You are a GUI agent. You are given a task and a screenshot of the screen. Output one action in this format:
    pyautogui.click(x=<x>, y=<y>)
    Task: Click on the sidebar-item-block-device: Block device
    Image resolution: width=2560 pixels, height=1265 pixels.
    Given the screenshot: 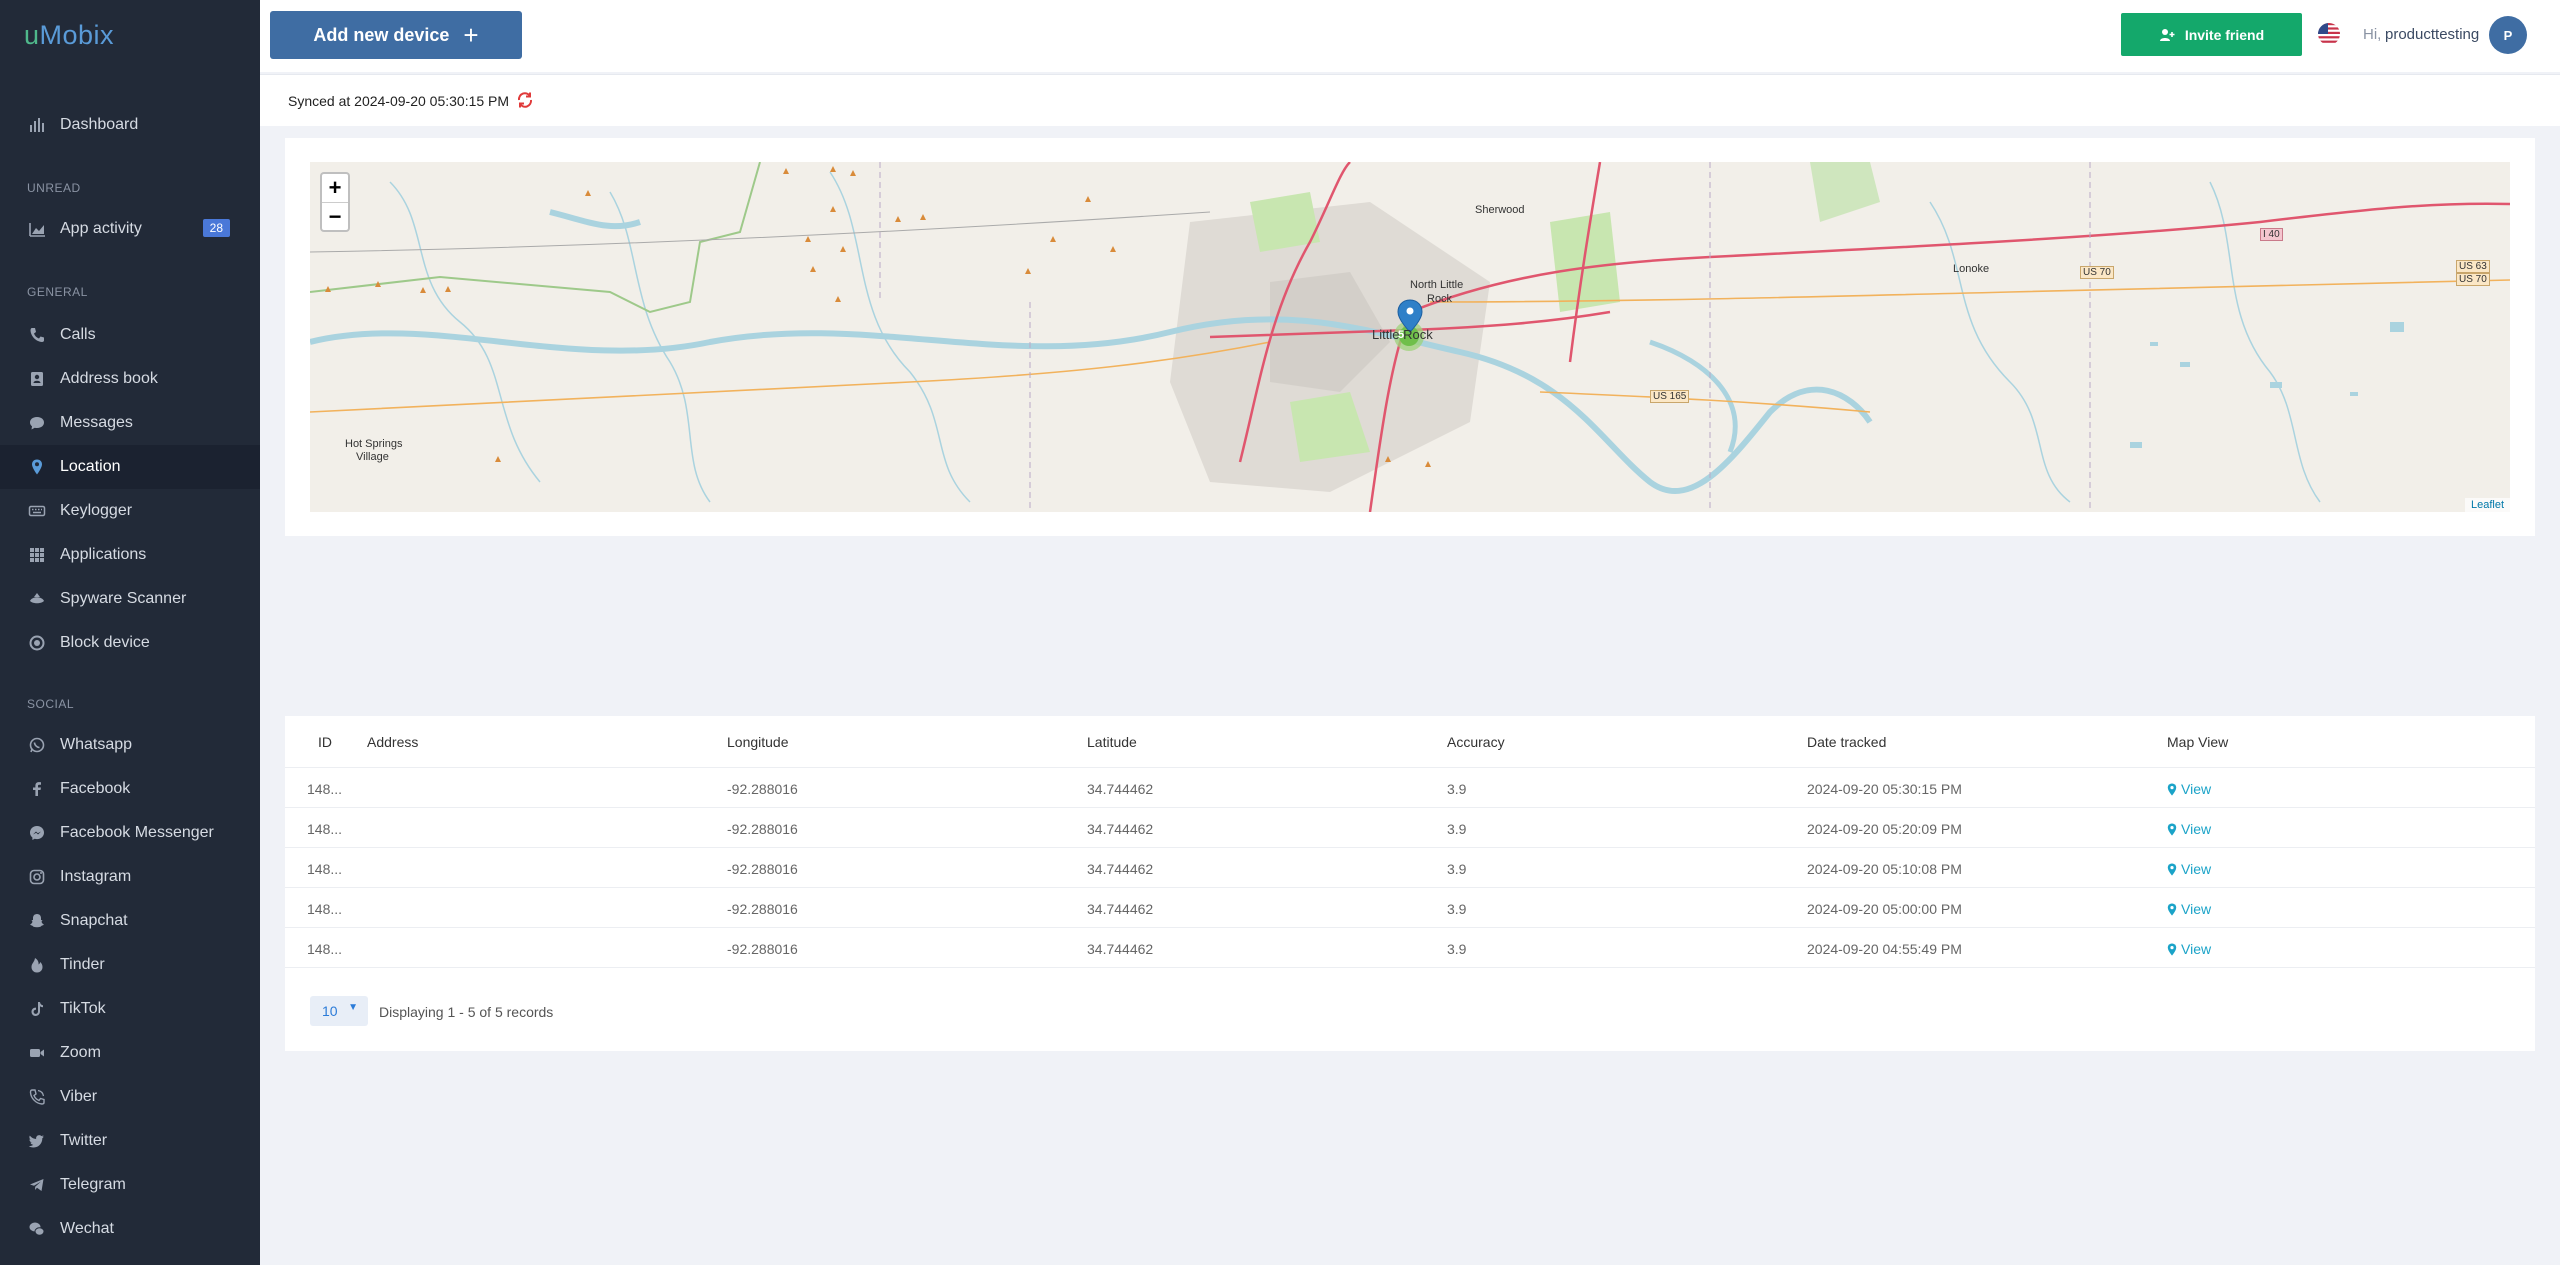 What is the action you would take?
    pyautogui.click(x=130, y=643)
    